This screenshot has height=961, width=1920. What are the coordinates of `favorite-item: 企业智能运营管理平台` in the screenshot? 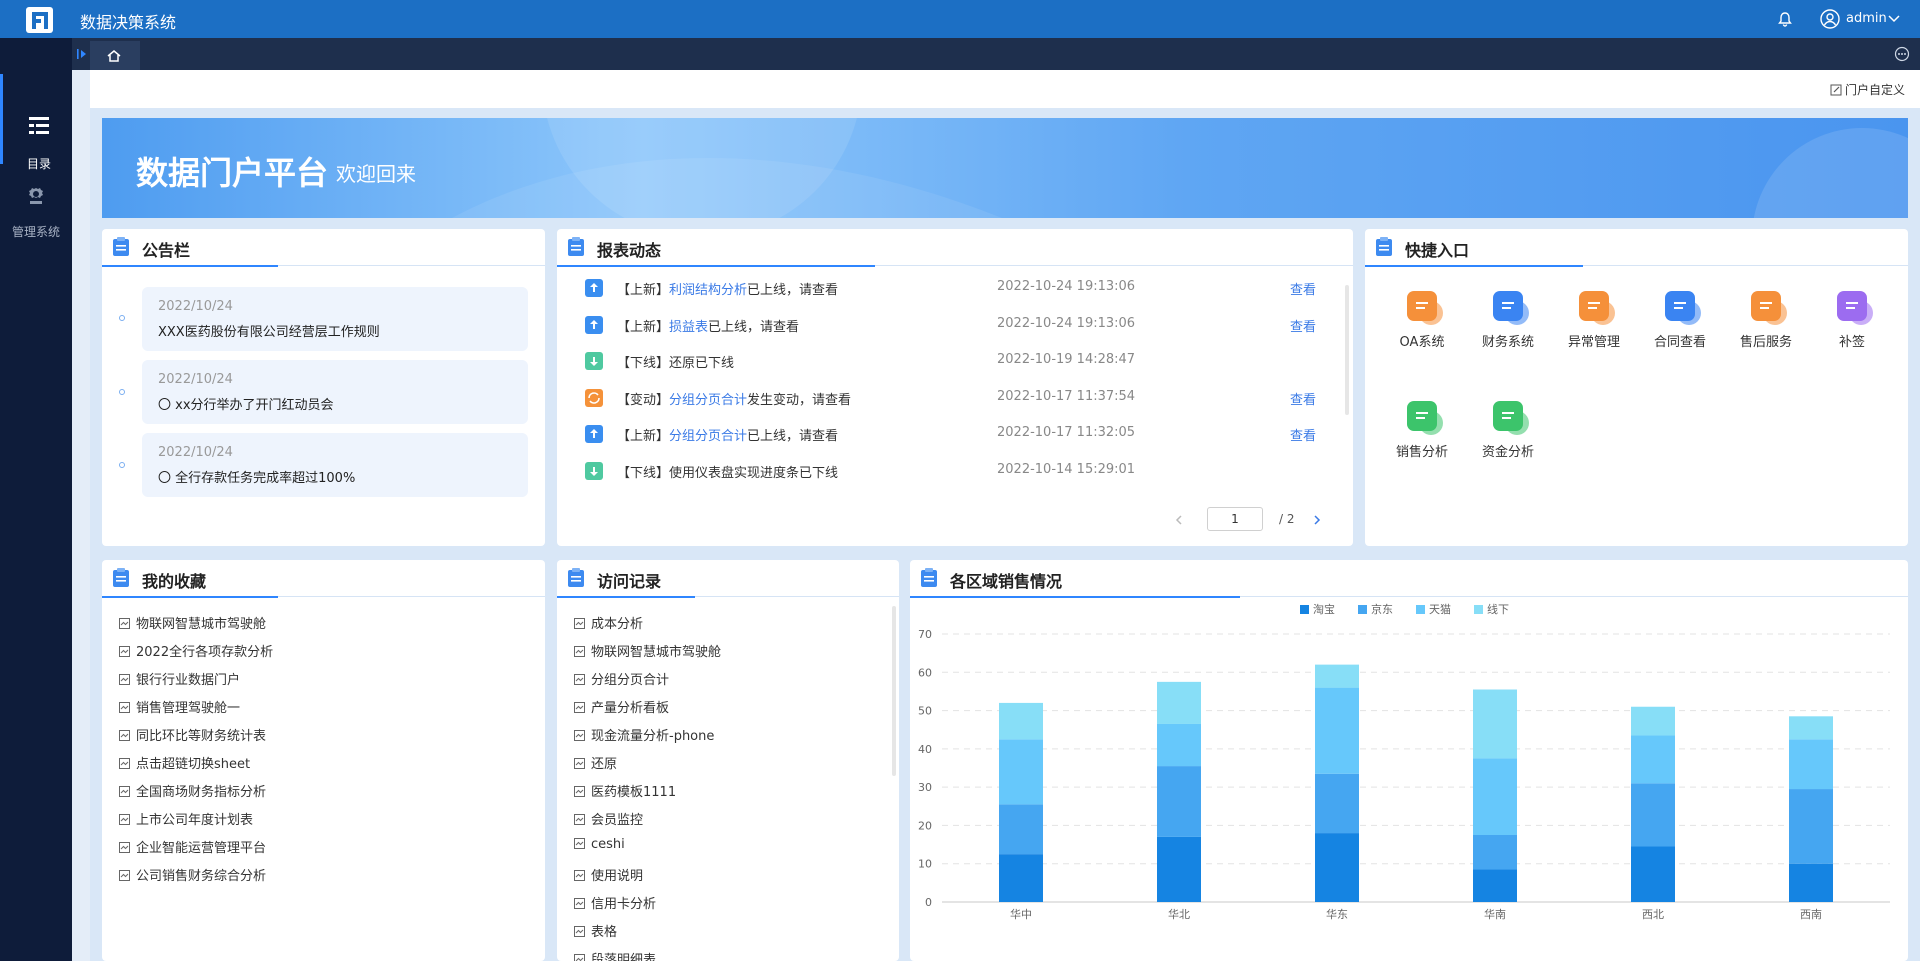 It's located at (192, 847).